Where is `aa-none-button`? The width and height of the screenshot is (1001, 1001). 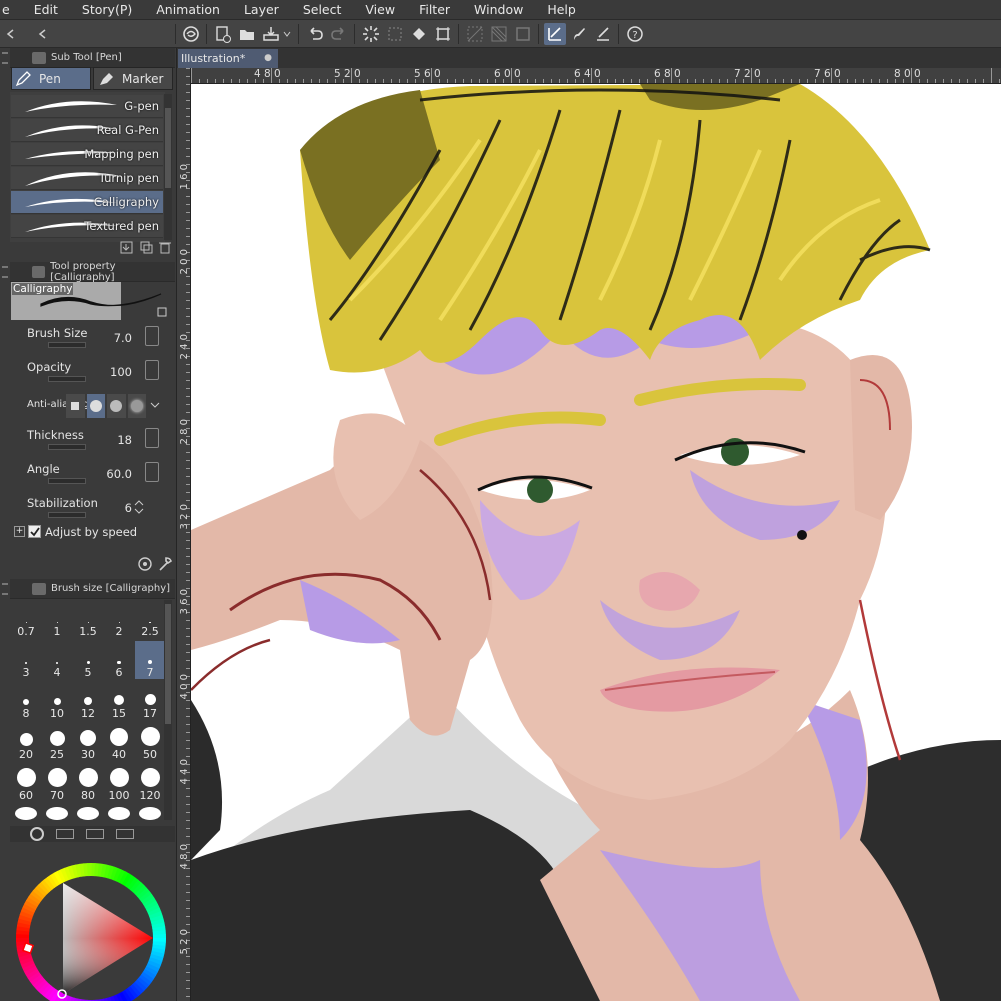
aa-none-button is located at coordinates (75, 406).